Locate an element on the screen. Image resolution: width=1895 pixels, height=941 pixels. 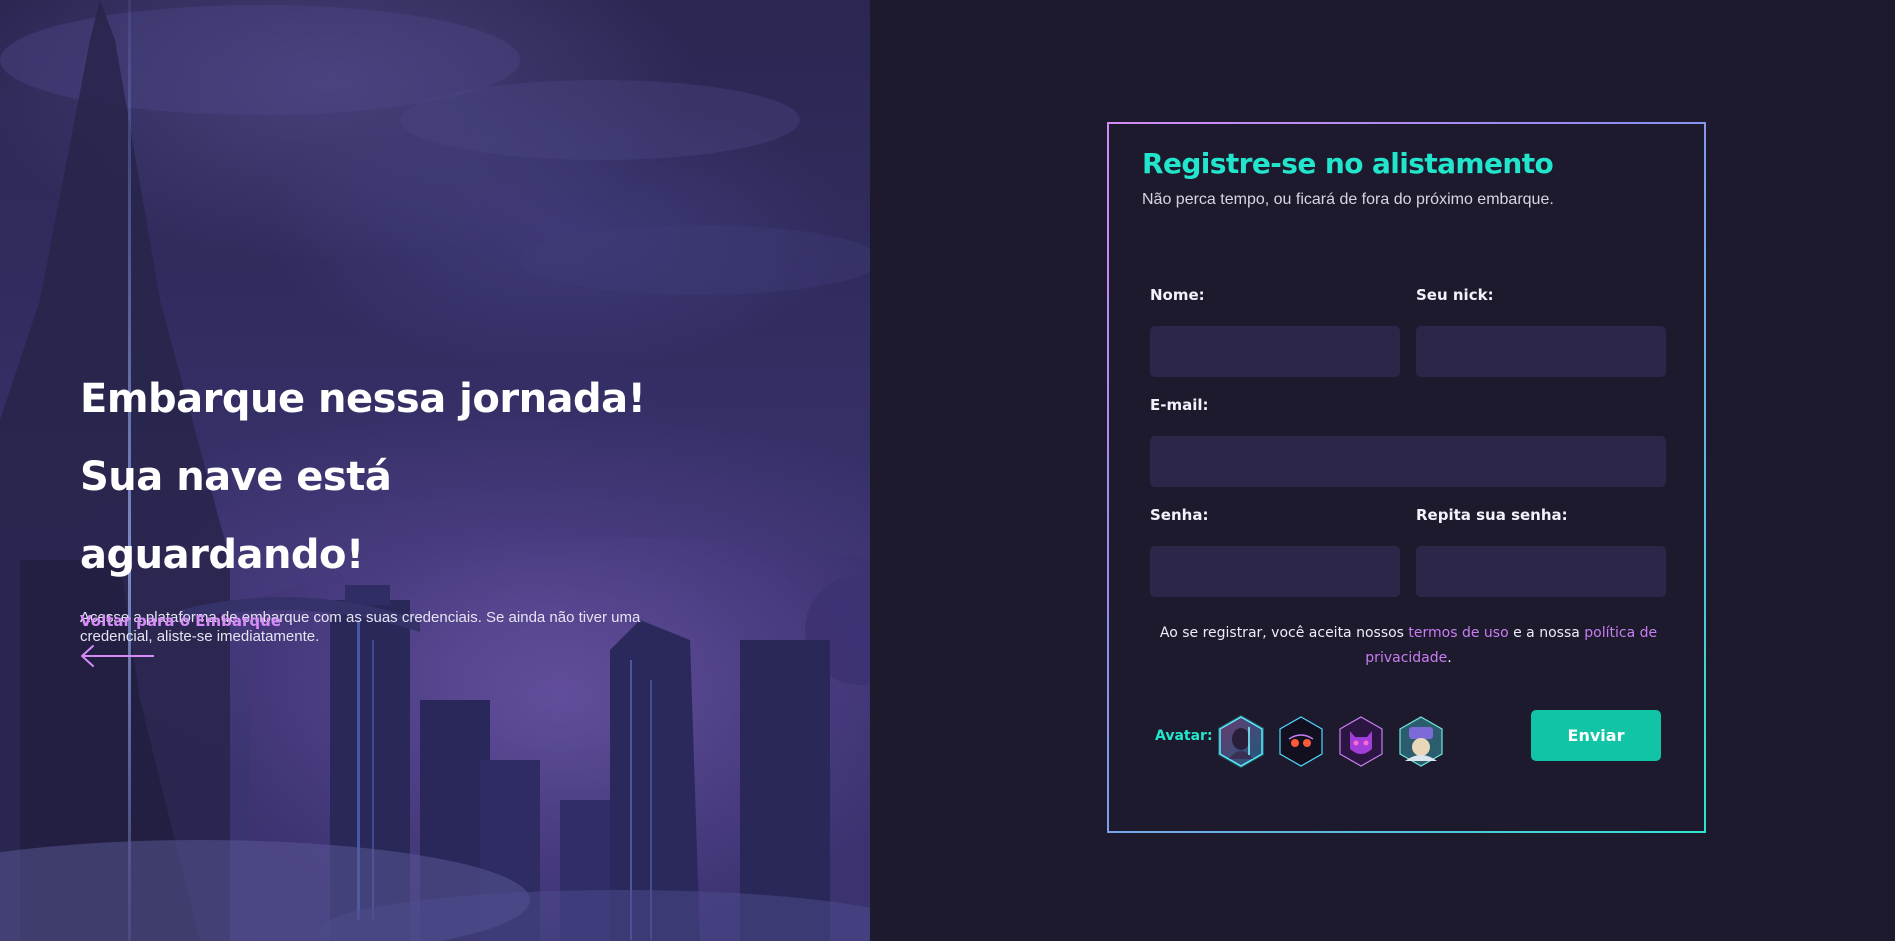
email-label: E-mail: is located at coordinates (1179, 405).